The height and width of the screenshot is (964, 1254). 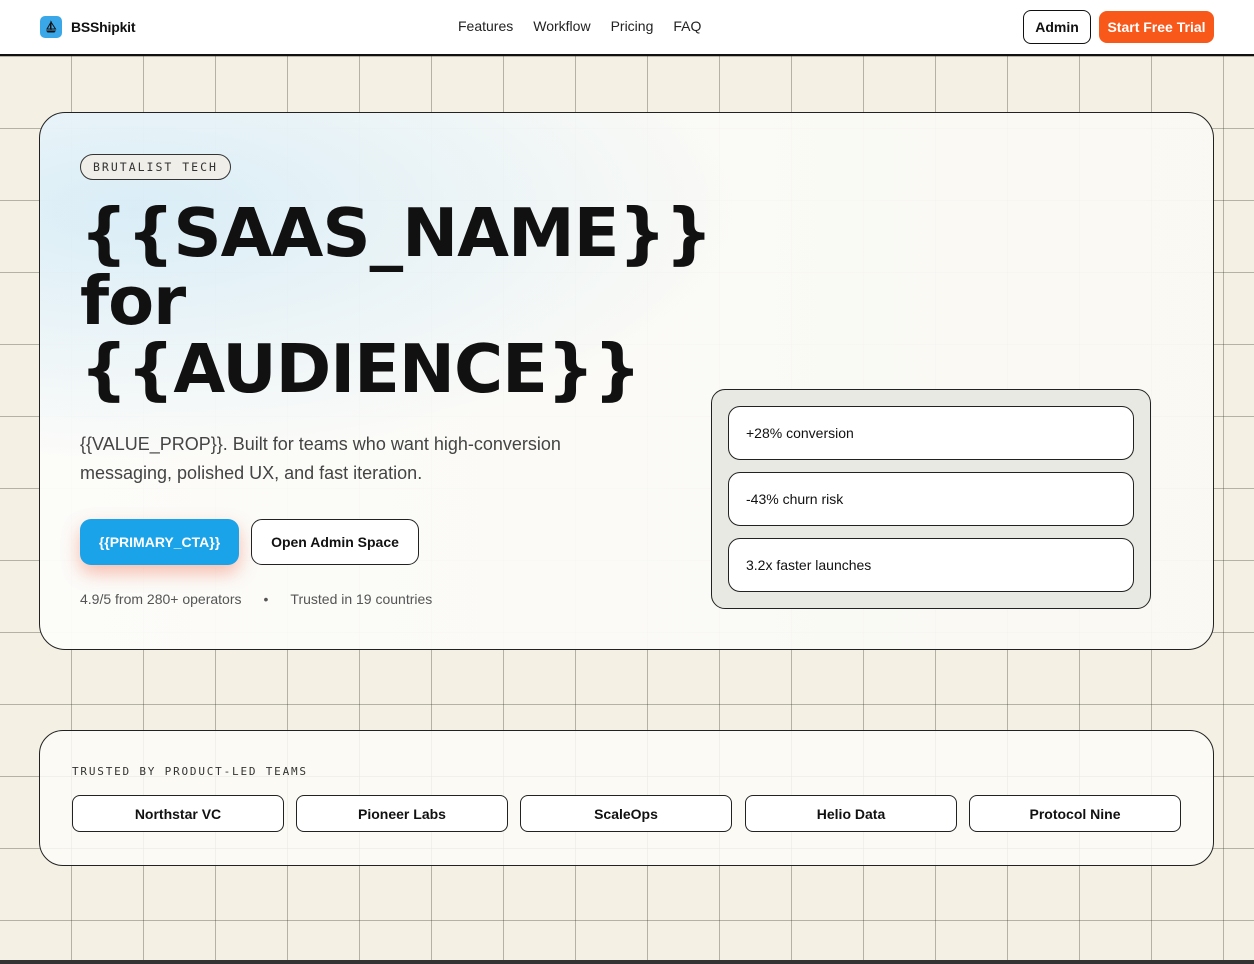 What do you see at coordinates (361, 599) in the screenshot?
I see `trust-text: Trusted in 19 countries` at bounding box center [361, 599].